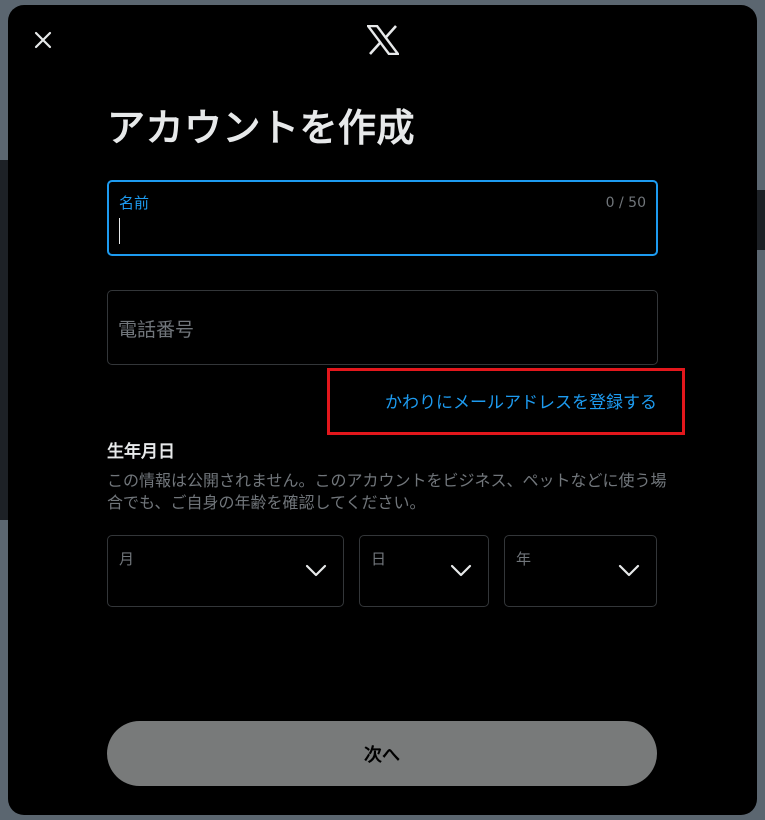 The width and height of the screenshot is (765, 820). Describe the element at coordinates (424, 571) in the screenshot. I see `day-select: 日` at that location.